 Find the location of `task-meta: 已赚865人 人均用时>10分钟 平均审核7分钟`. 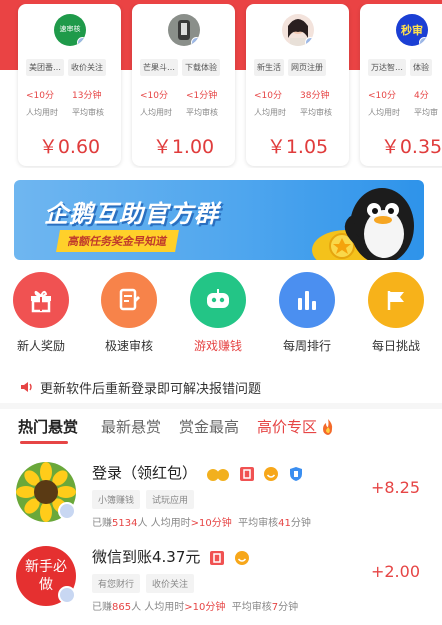

task-meta: 已赚865人 人均用时>10分钟 平均审核7分钟 is located at coordinates (195, 605).